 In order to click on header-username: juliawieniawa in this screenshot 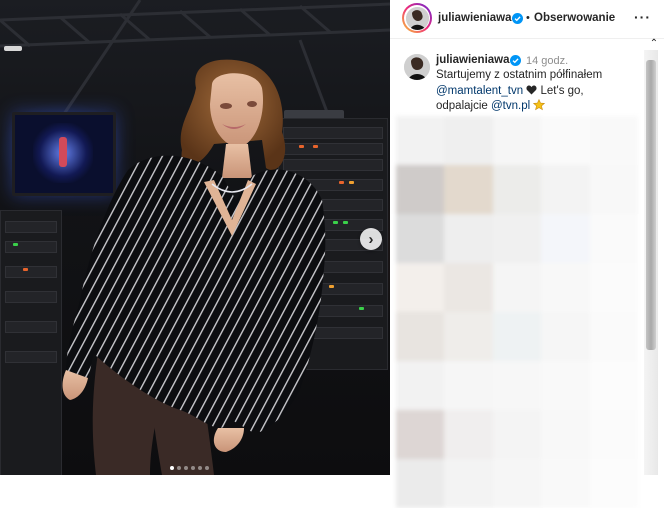, I will do `click(475, 18)`.